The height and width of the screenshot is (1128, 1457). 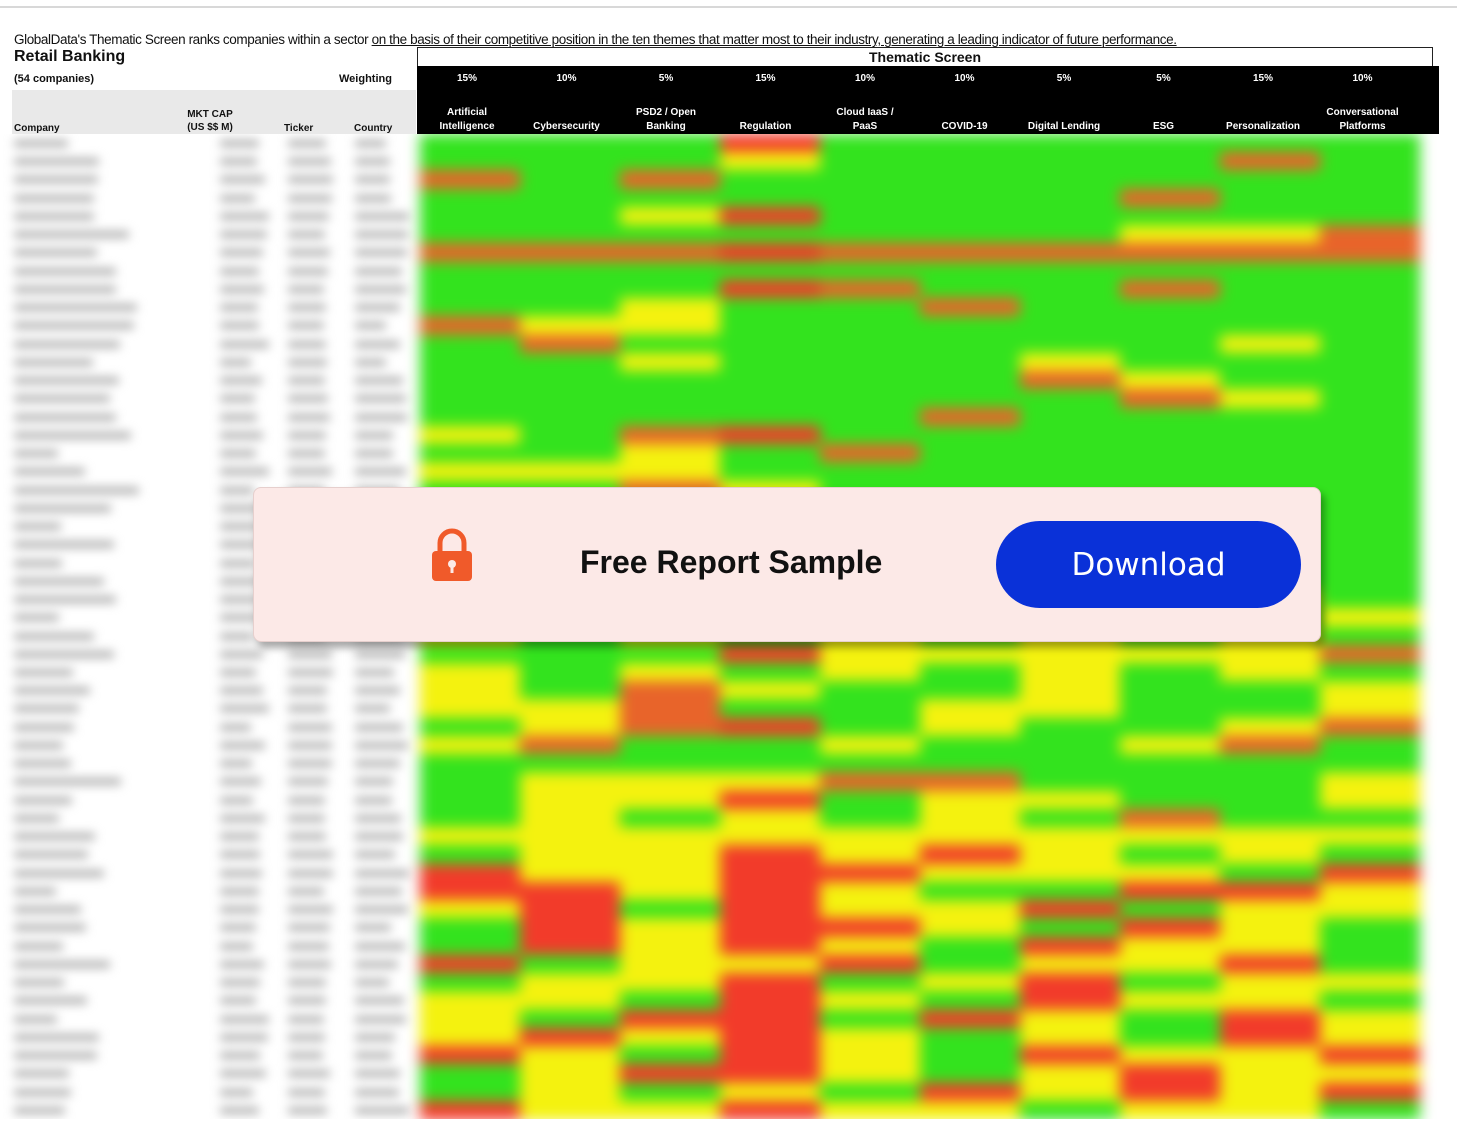 I want to click on theme-name: Artificial Intelligence, so click(x=467, y=120).